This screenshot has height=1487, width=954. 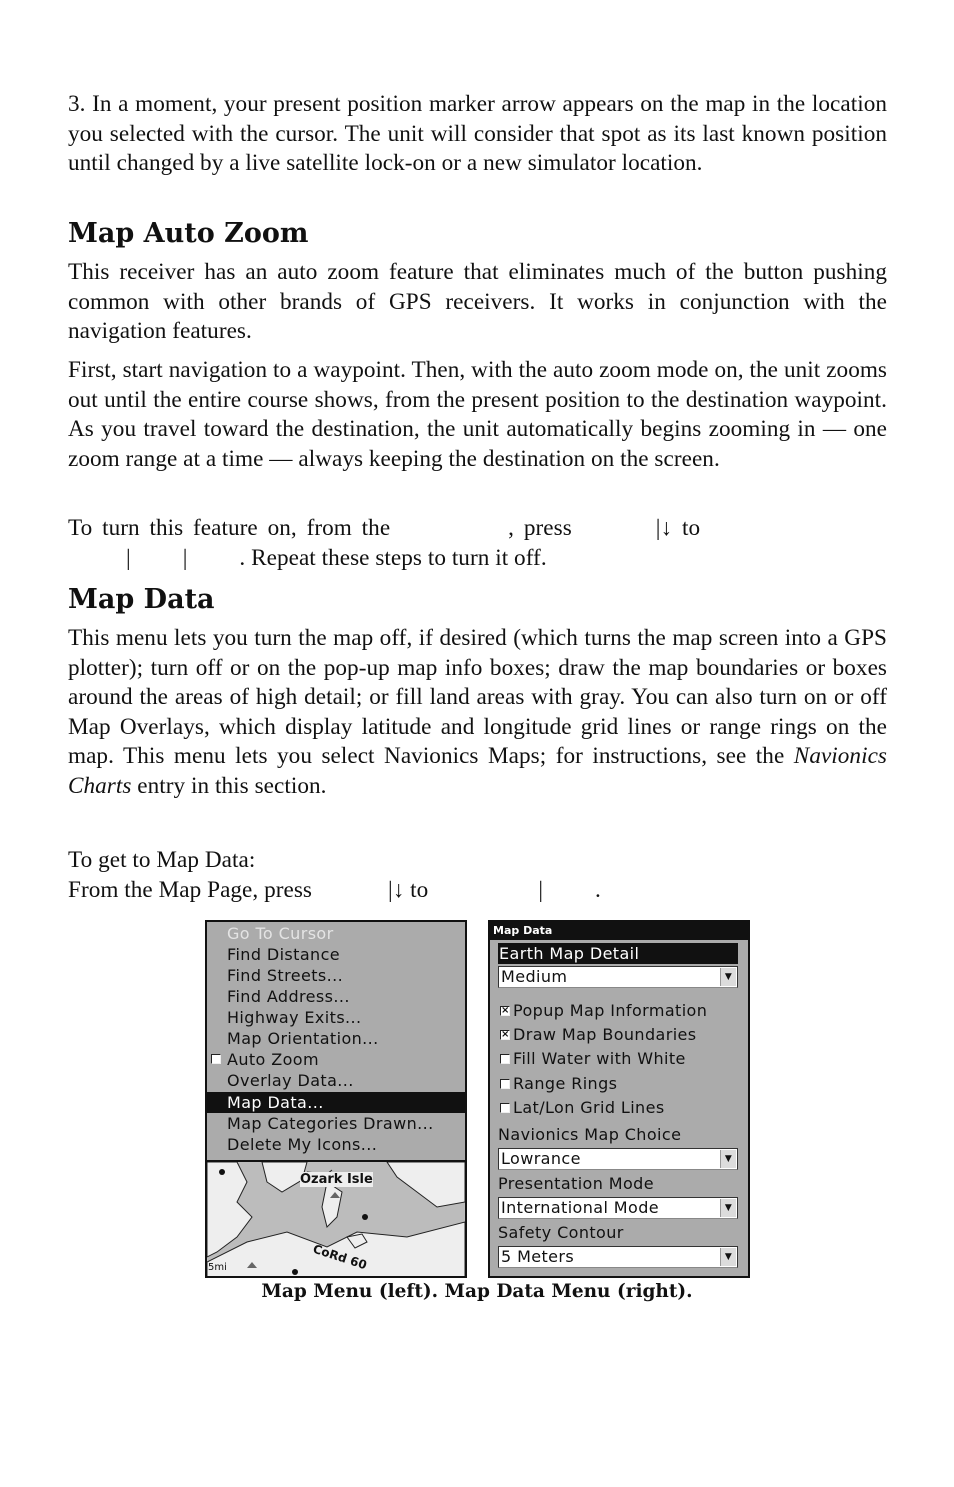 I want to click on menu-item-find-distance: Find Distance, so click(x=336, y=954).